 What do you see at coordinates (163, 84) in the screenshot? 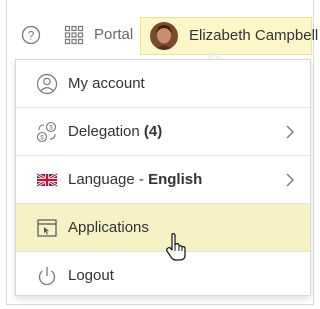
I see `menu-item-my-account: My account` at bounding box center [163, 84].